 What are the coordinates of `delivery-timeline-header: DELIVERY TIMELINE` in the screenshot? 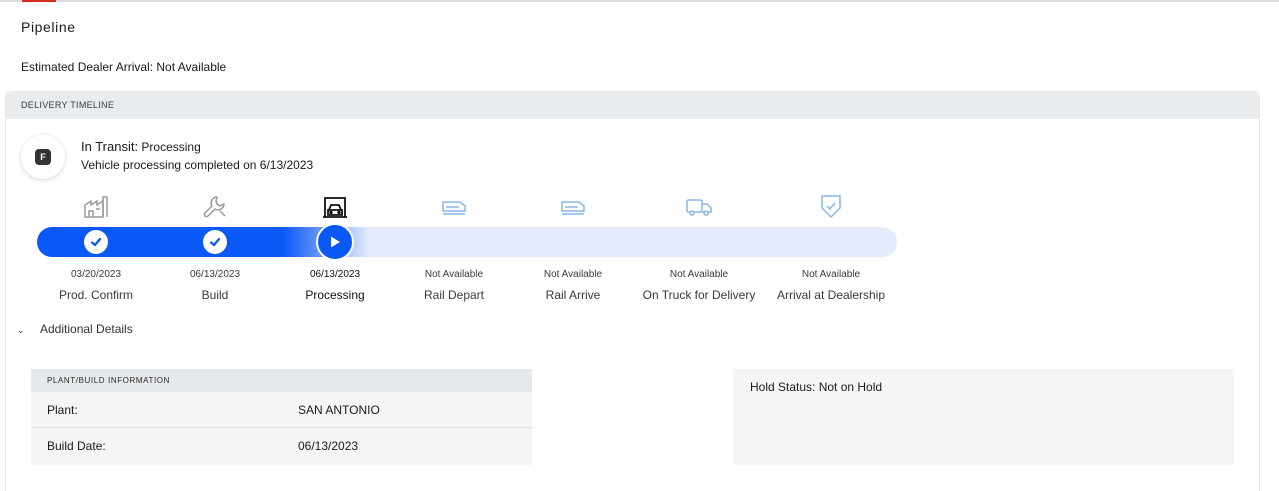 It's located at (632, 105).